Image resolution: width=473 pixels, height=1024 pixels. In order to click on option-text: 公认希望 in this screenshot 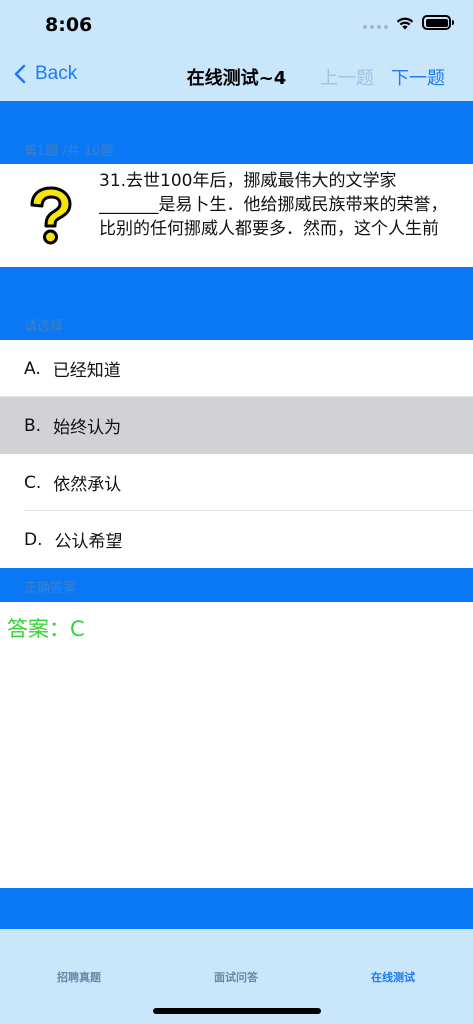, I will do `click(88, 542)`.